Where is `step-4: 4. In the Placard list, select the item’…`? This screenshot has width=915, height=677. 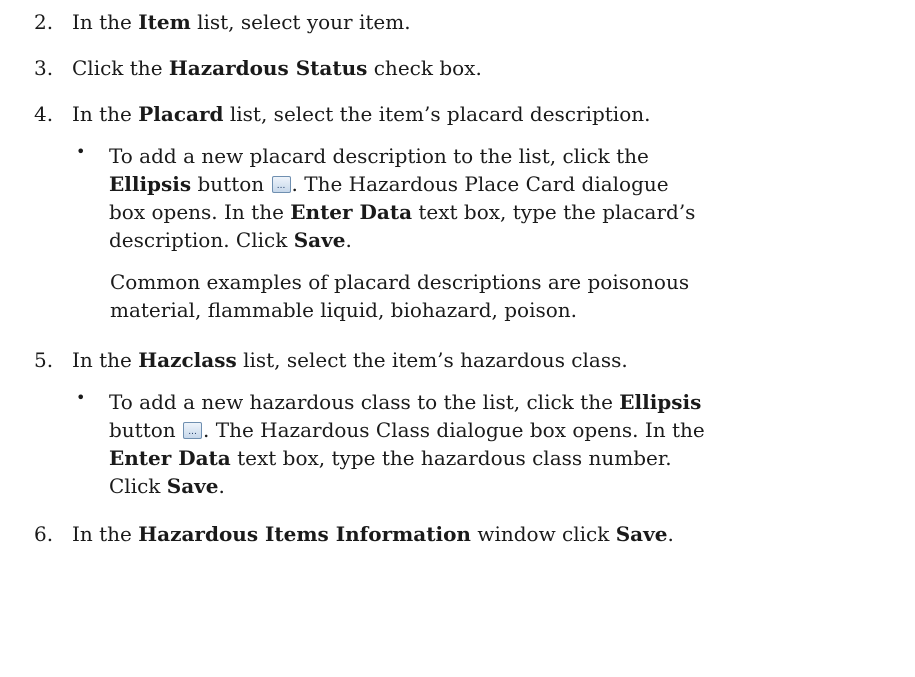
step-4: 4. In the Placard list, select the item’… is located at coordinates (342, 114).